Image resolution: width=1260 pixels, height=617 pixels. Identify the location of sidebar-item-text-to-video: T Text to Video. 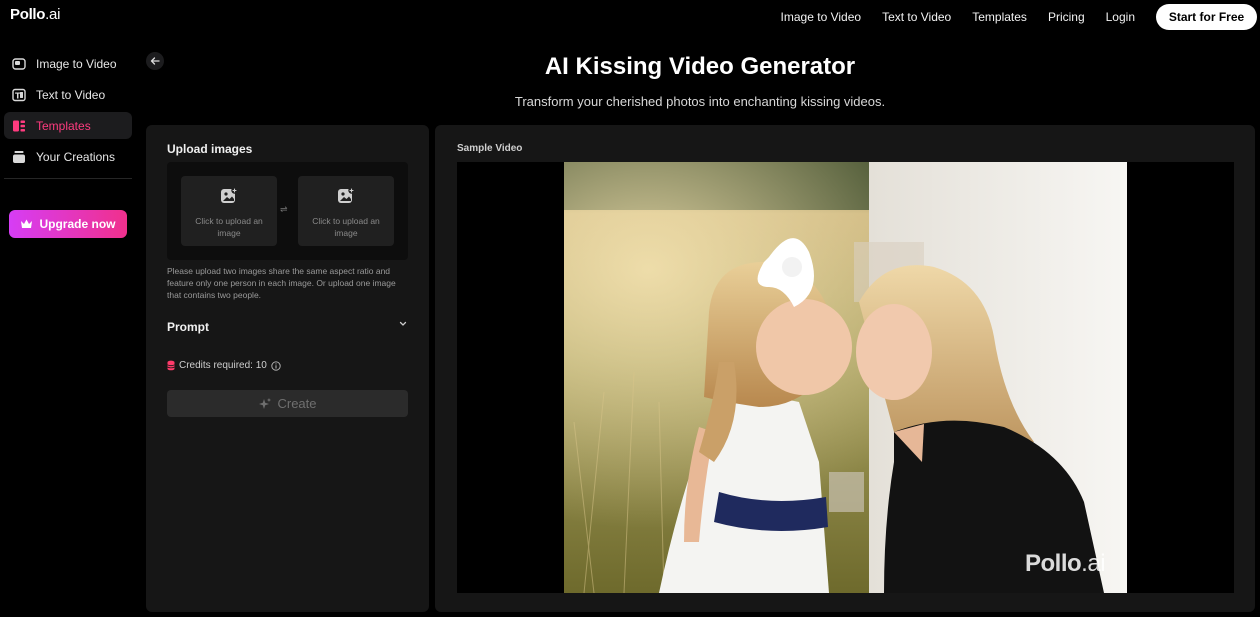
(68, 94).